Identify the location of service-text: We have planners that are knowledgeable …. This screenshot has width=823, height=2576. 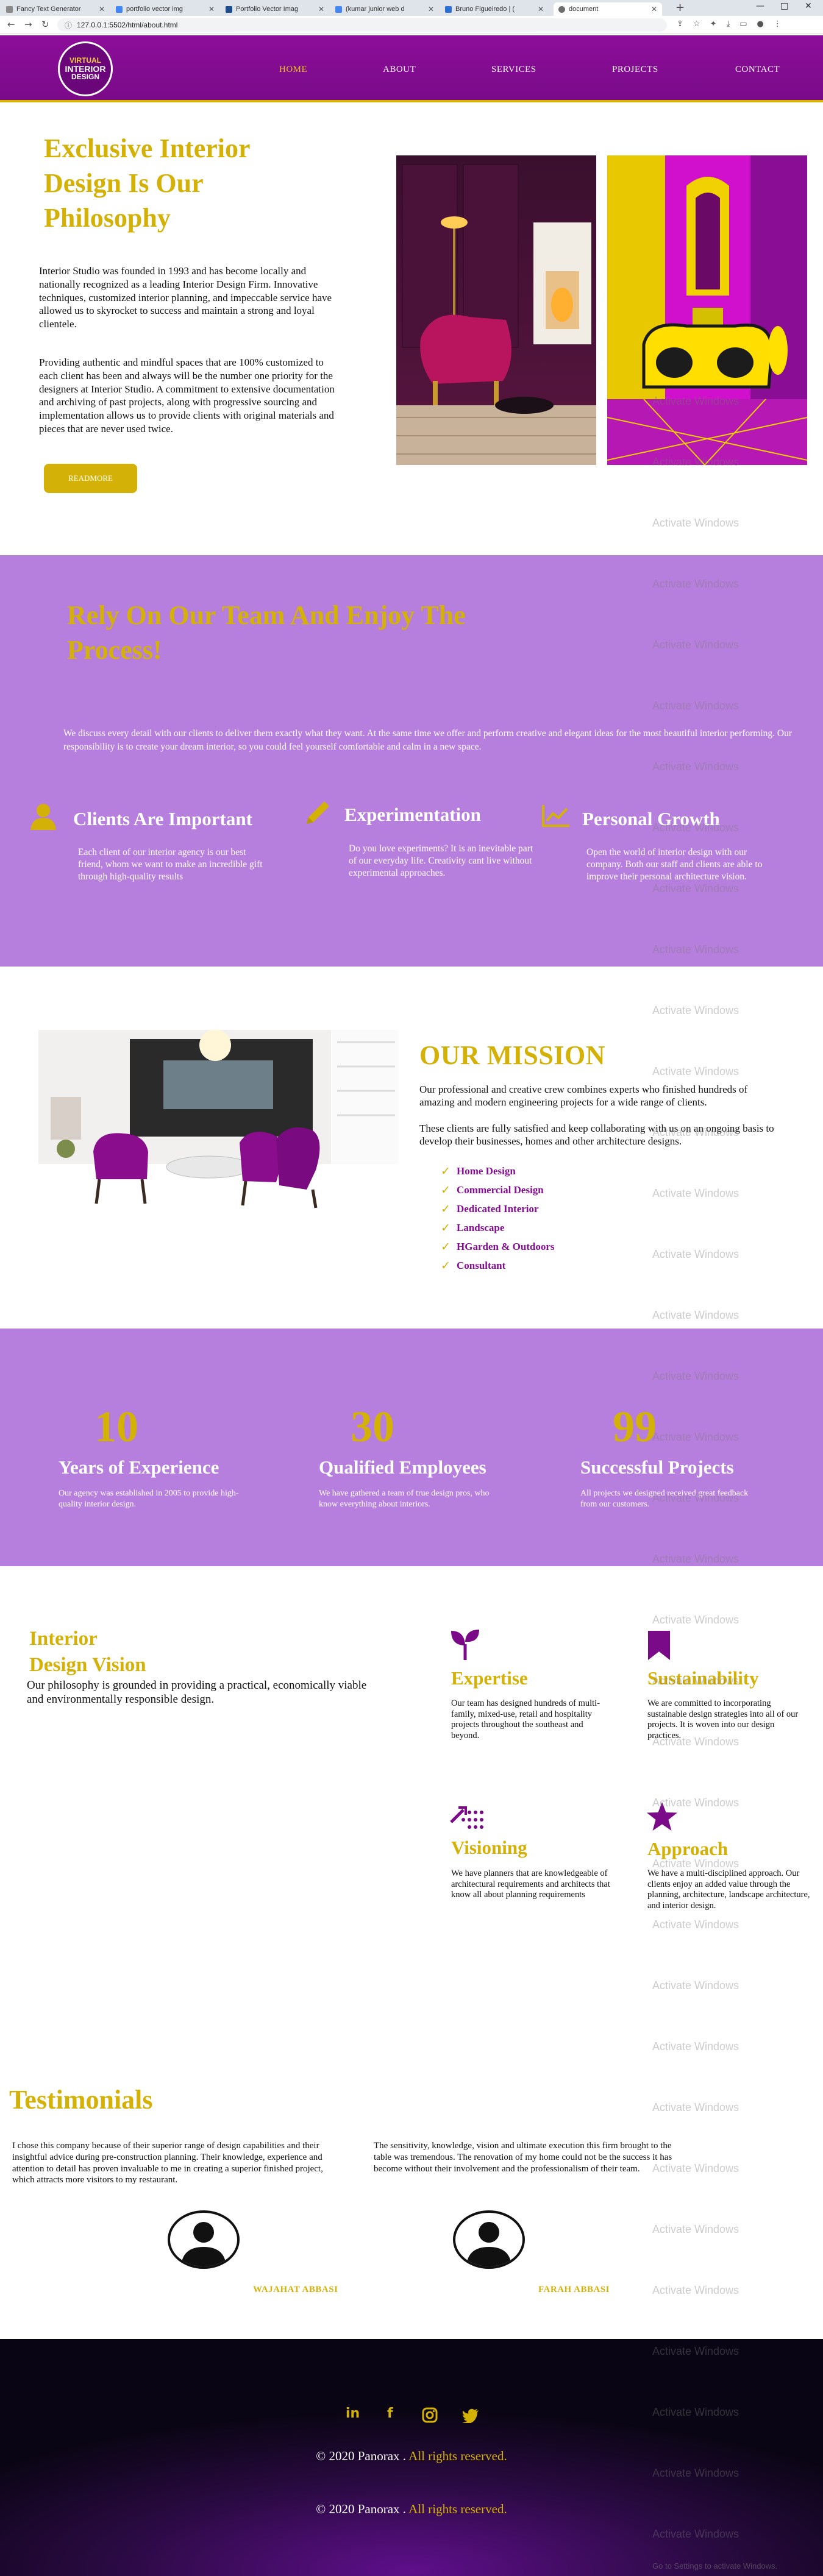
(530, 1884).